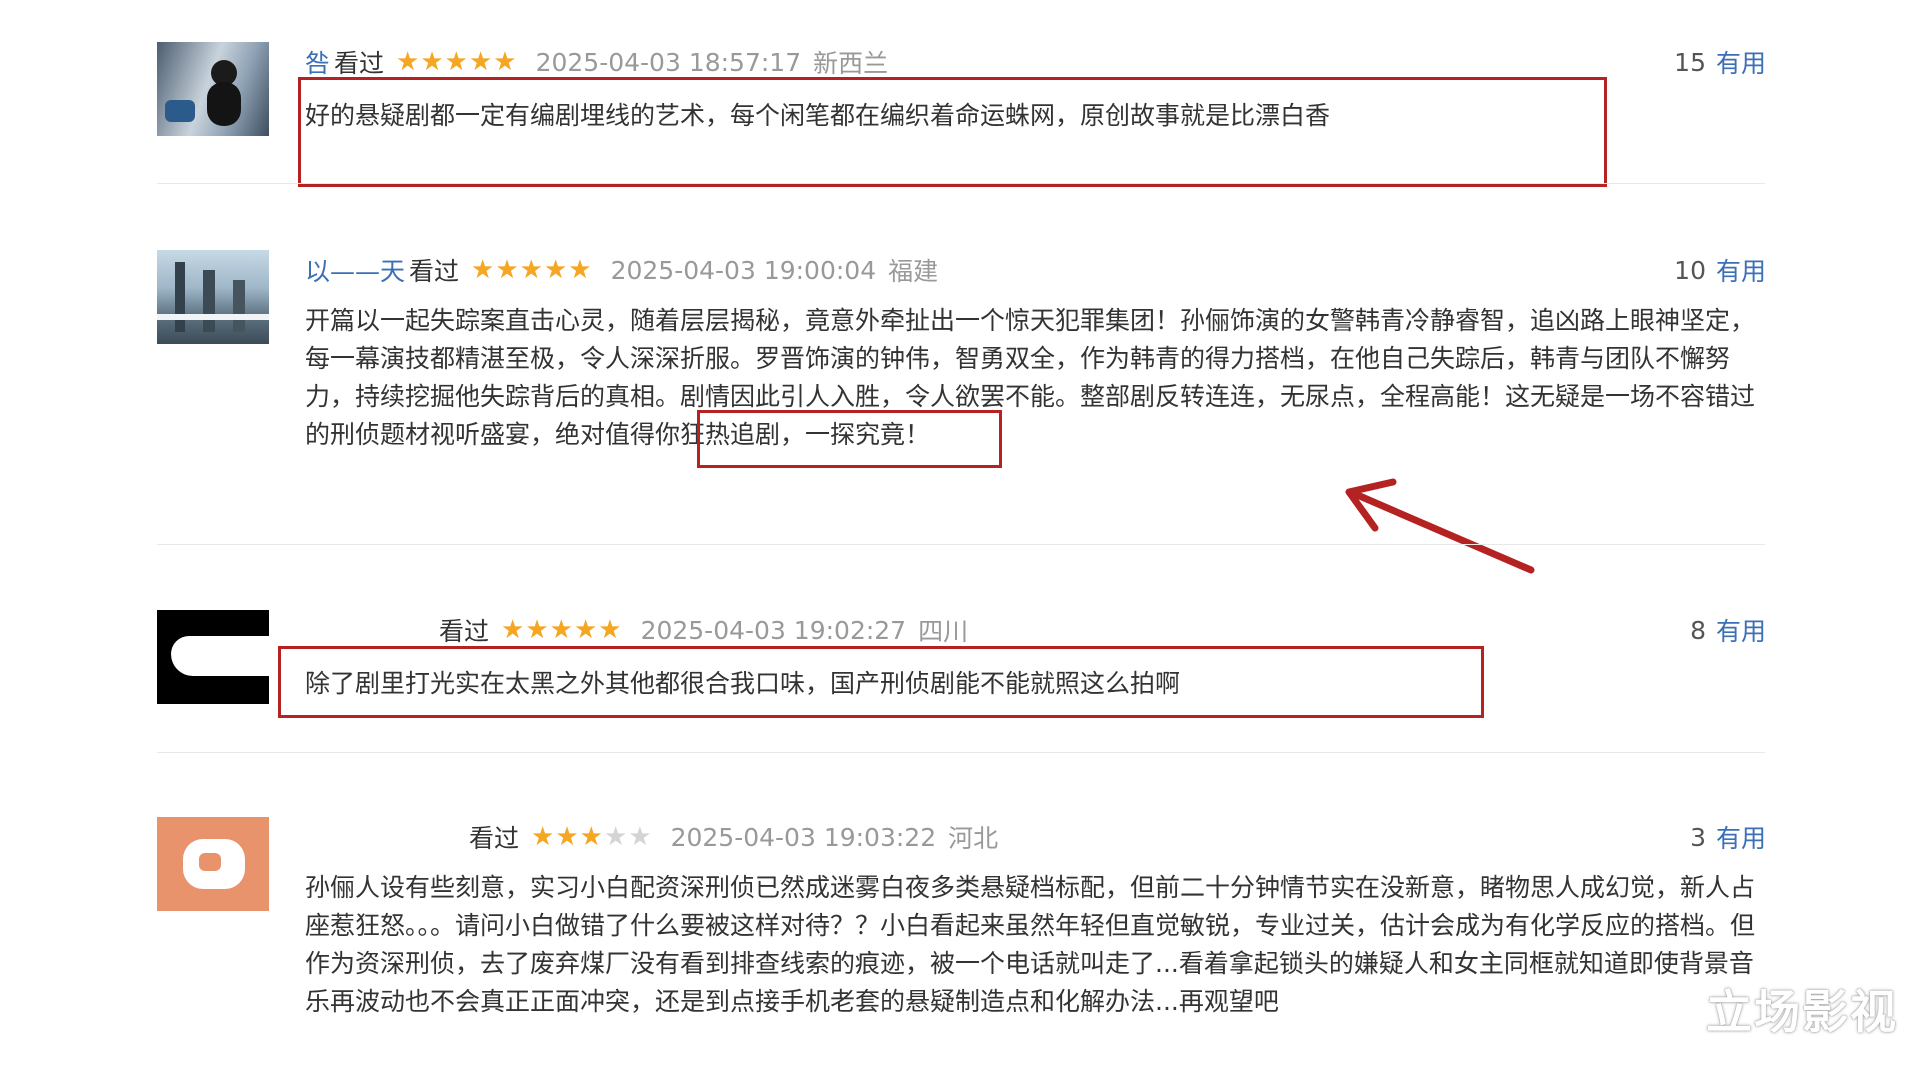 This screenshot has height=1080, width=1920. Describe the element at coordinates (1698, 630) in the screenshot. I see `useful-count: 8` at that location.